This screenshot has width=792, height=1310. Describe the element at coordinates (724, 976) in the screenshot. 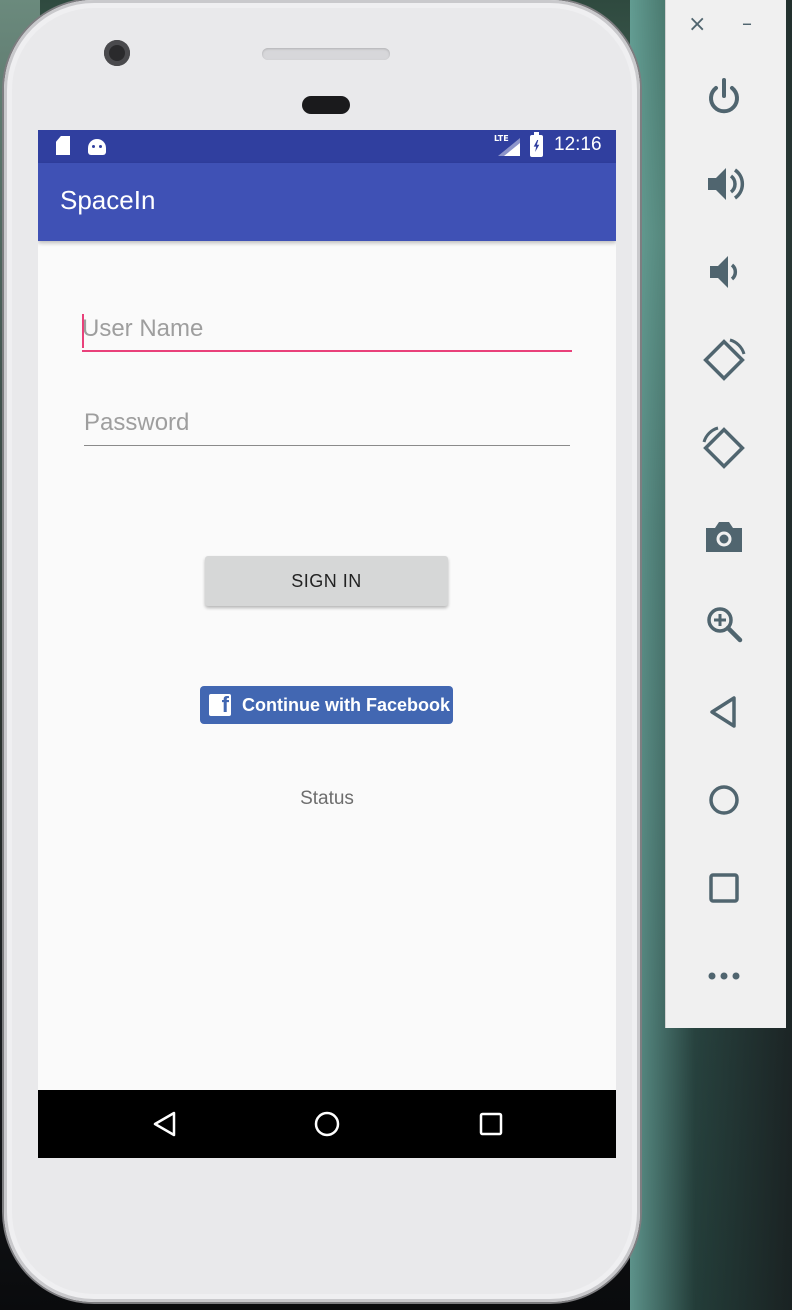

I see `more-icon` at that location.